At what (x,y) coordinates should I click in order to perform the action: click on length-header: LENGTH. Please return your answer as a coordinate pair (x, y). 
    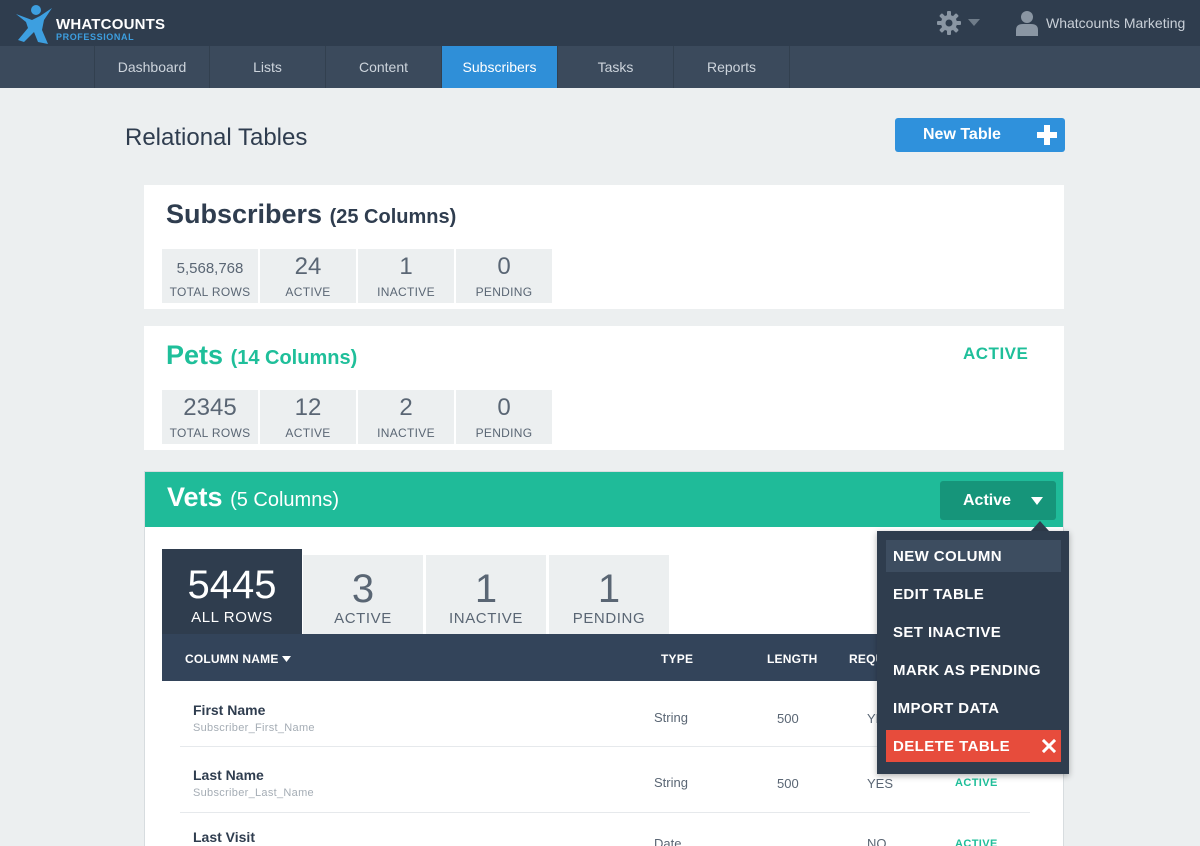
    Looking at the image, I should click on (792, 659).